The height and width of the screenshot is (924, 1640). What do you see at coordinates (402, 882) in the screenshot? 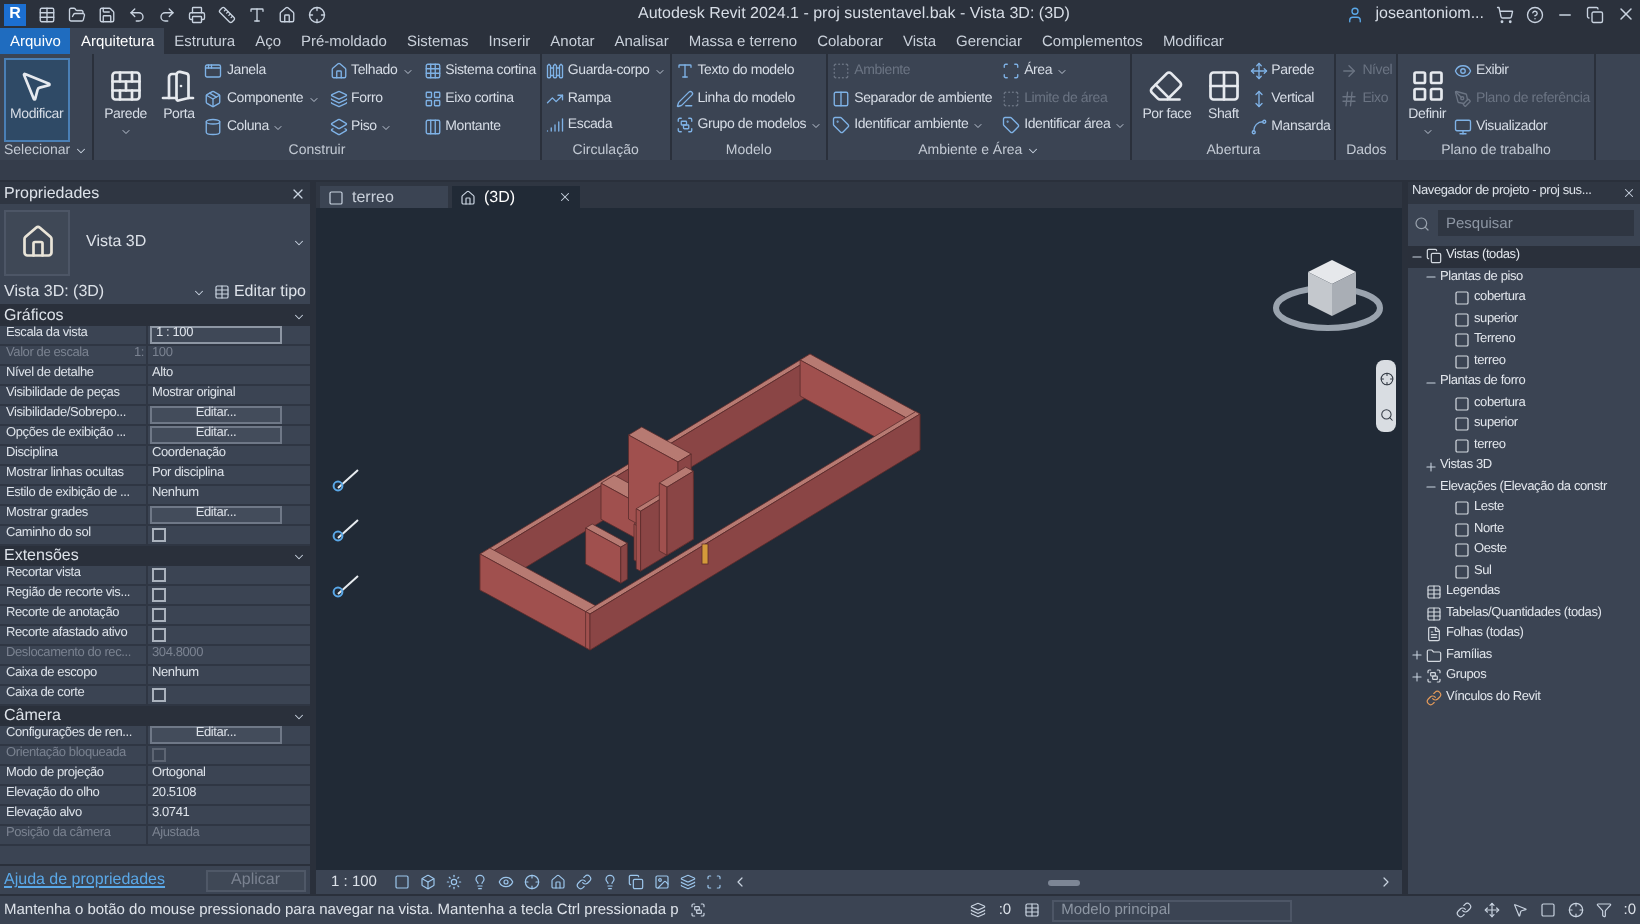
I see `detail-level-icon` at bounding box center [402, 882].